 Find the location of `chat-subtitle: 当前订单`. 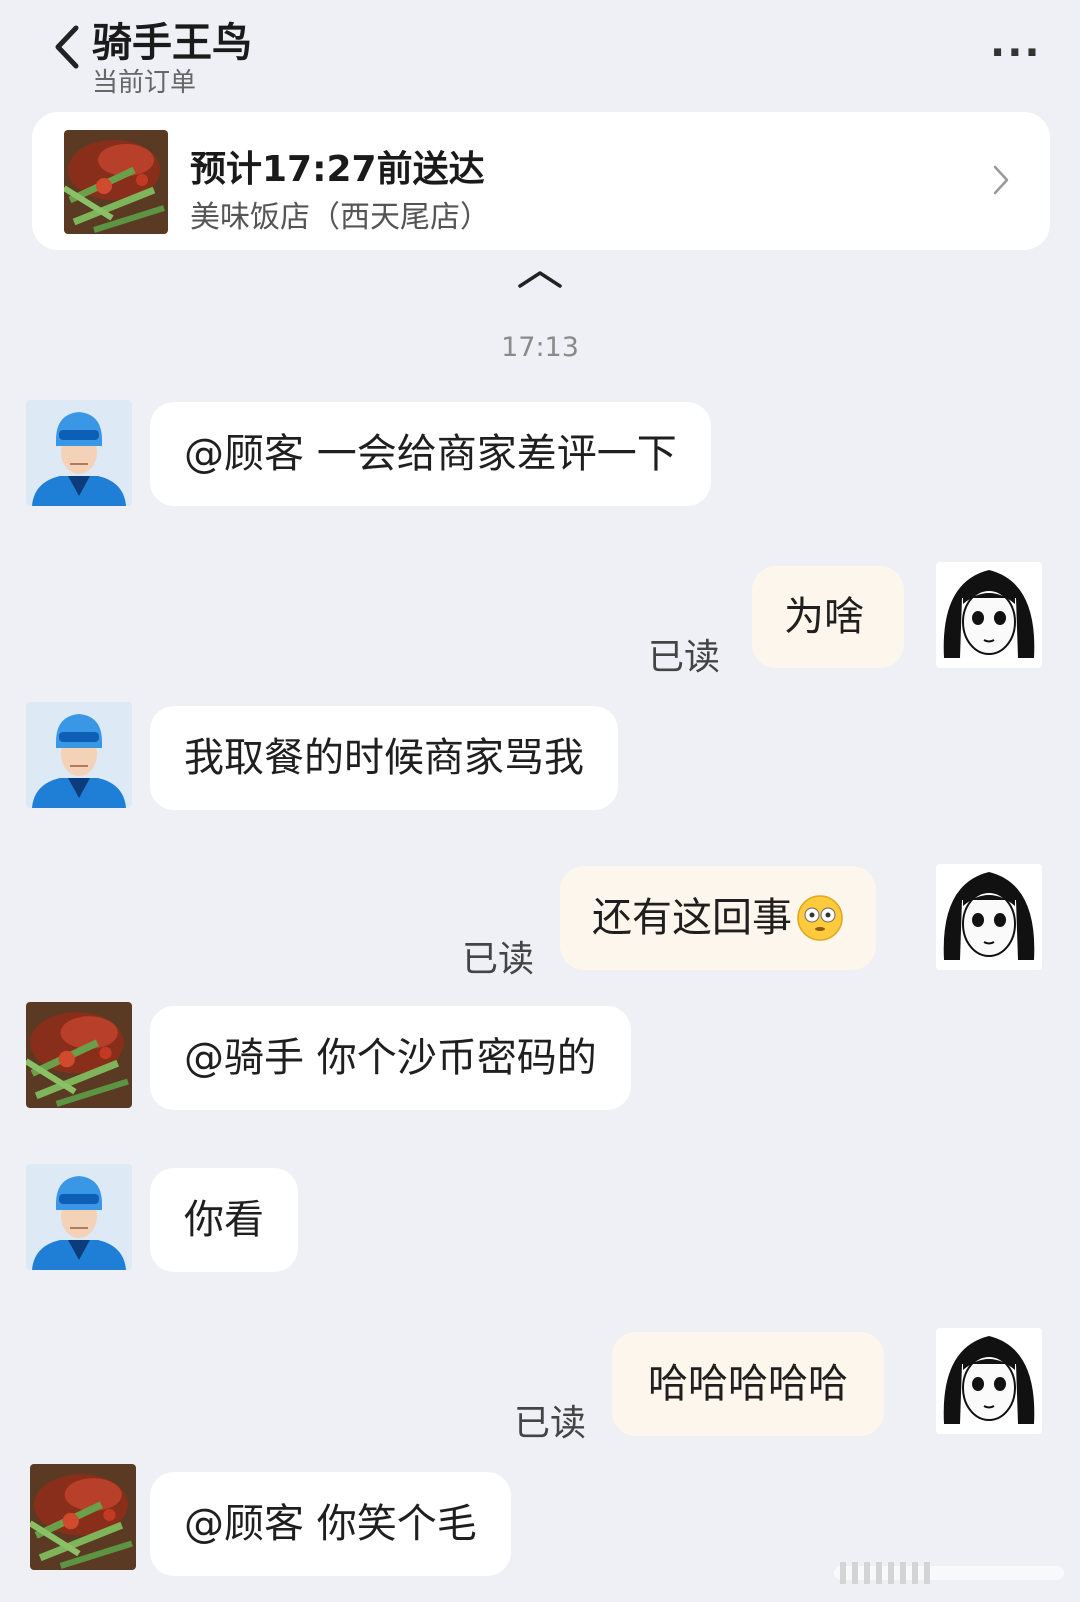

chat-subtitle: 当前订单 is located at coordinates (144, 83).